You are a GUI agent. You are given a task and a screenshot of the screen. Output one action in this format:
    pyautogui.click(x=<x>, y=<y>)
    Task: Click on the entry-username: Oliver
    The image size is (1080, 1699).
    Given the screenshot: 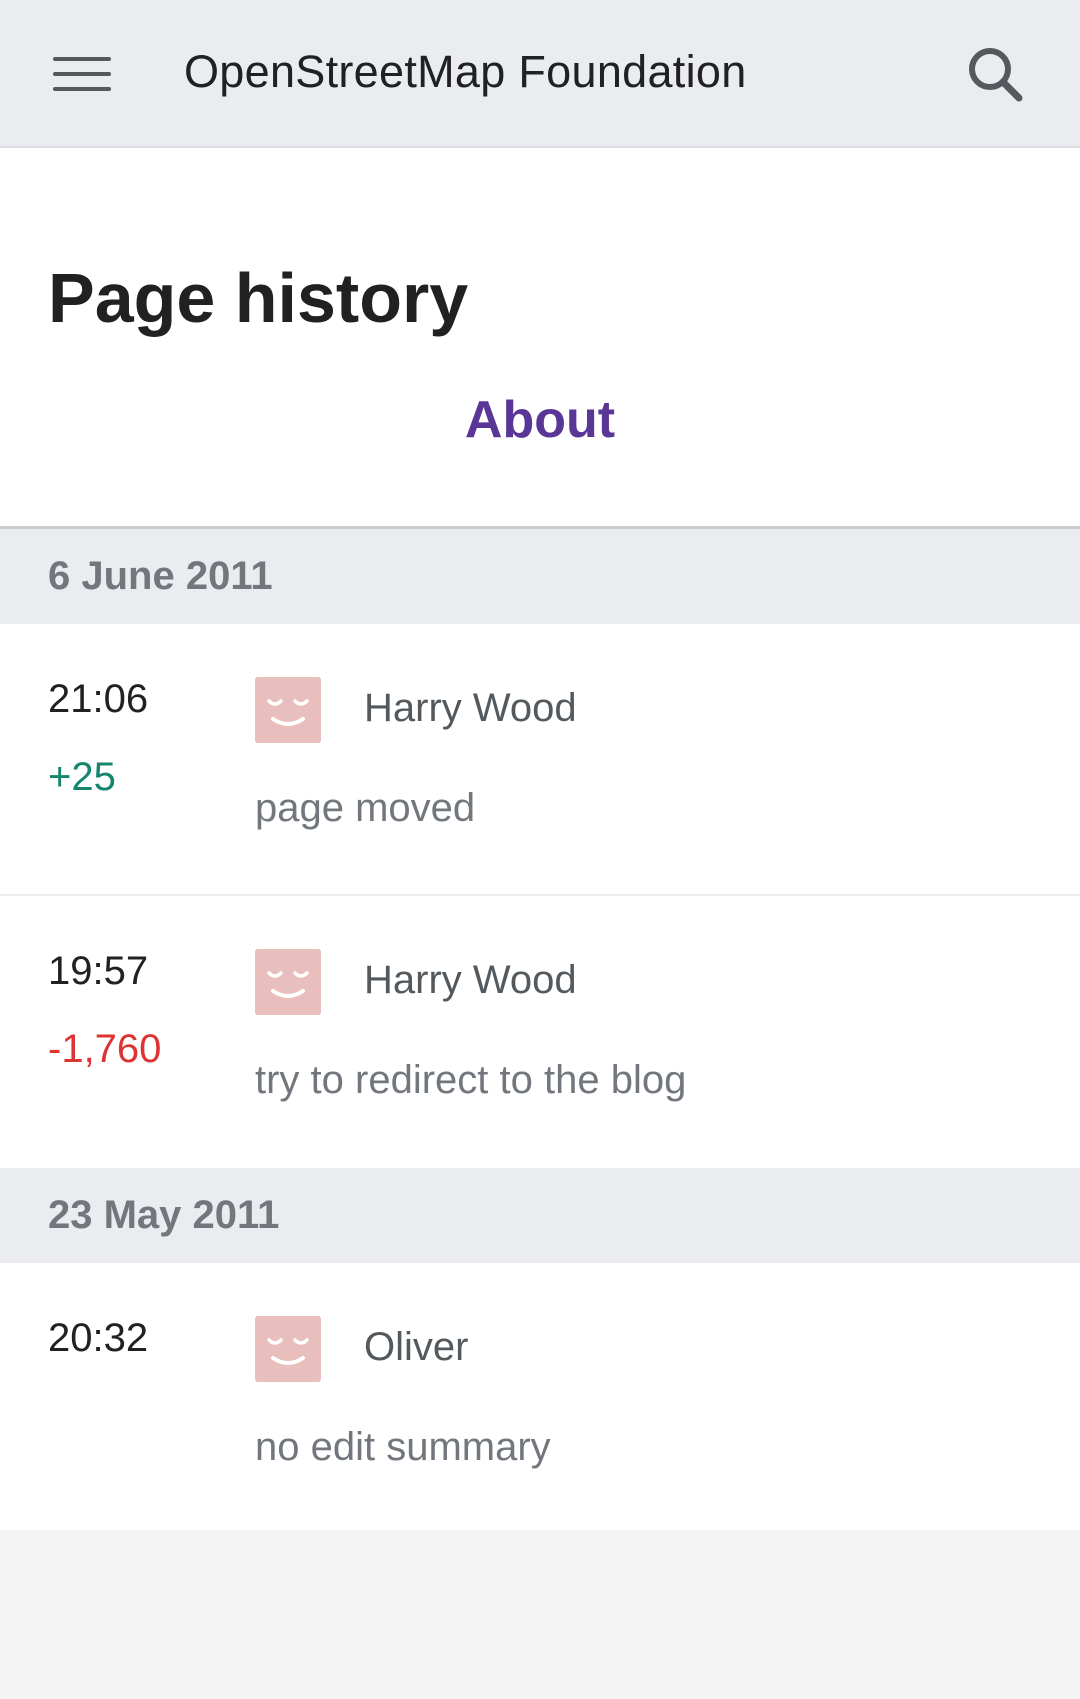 What is the action you would take?
    pyautogui.click(x=416, y=1347)
    